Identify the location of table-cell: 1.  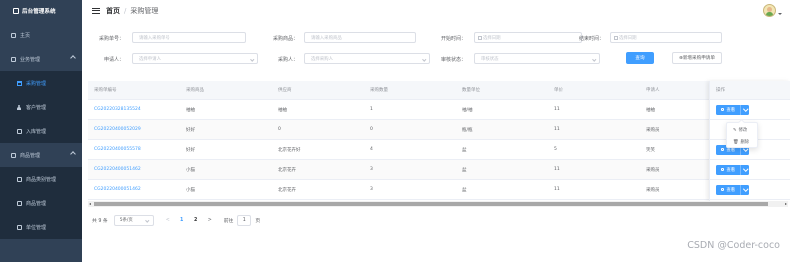
(371, 109).